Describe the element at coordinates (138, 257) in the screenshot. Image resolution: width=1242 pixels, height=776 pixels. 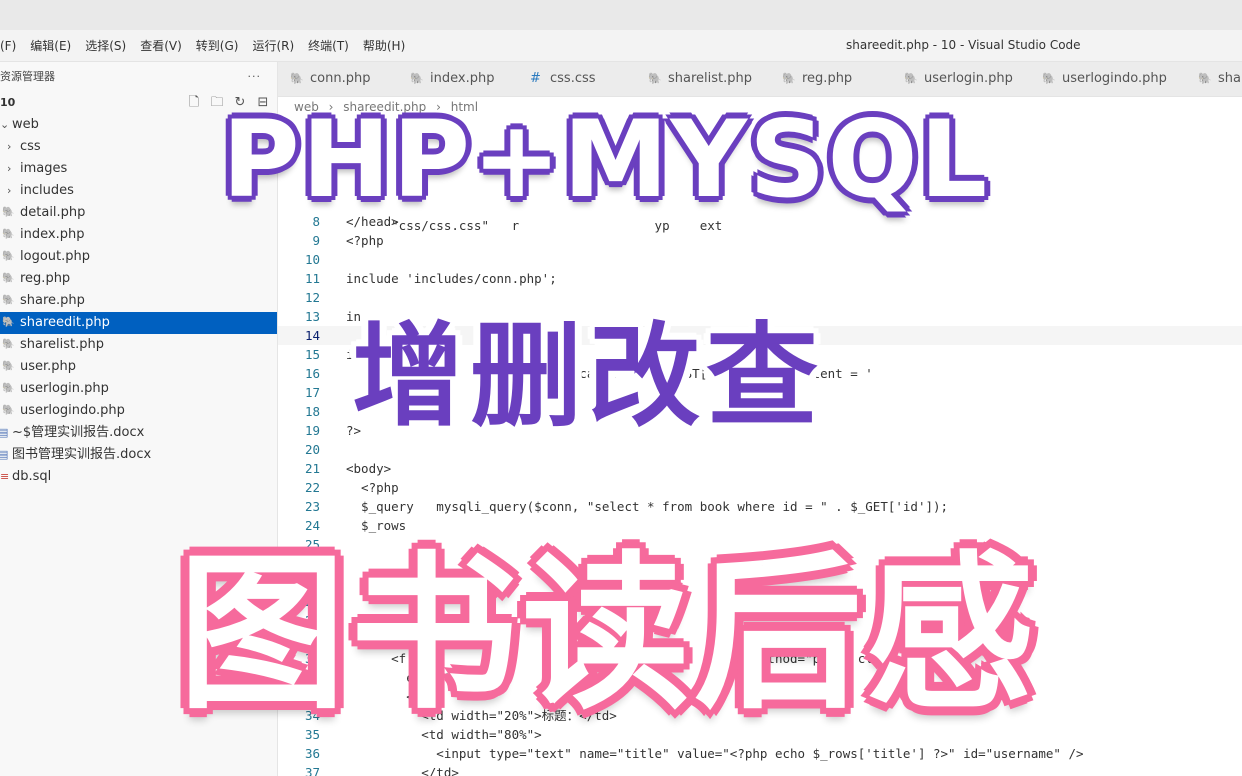
I see `tree-item: 🐘 logout.php` at that location.